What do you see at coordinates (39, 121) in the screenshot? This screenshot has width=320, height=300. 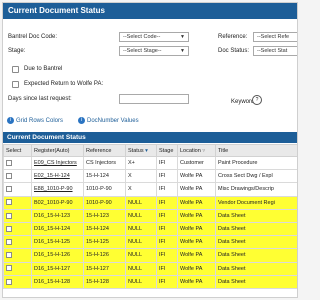 I see `grid-colors-link: Grid Rows Colors` at bounding box center [39, 121].